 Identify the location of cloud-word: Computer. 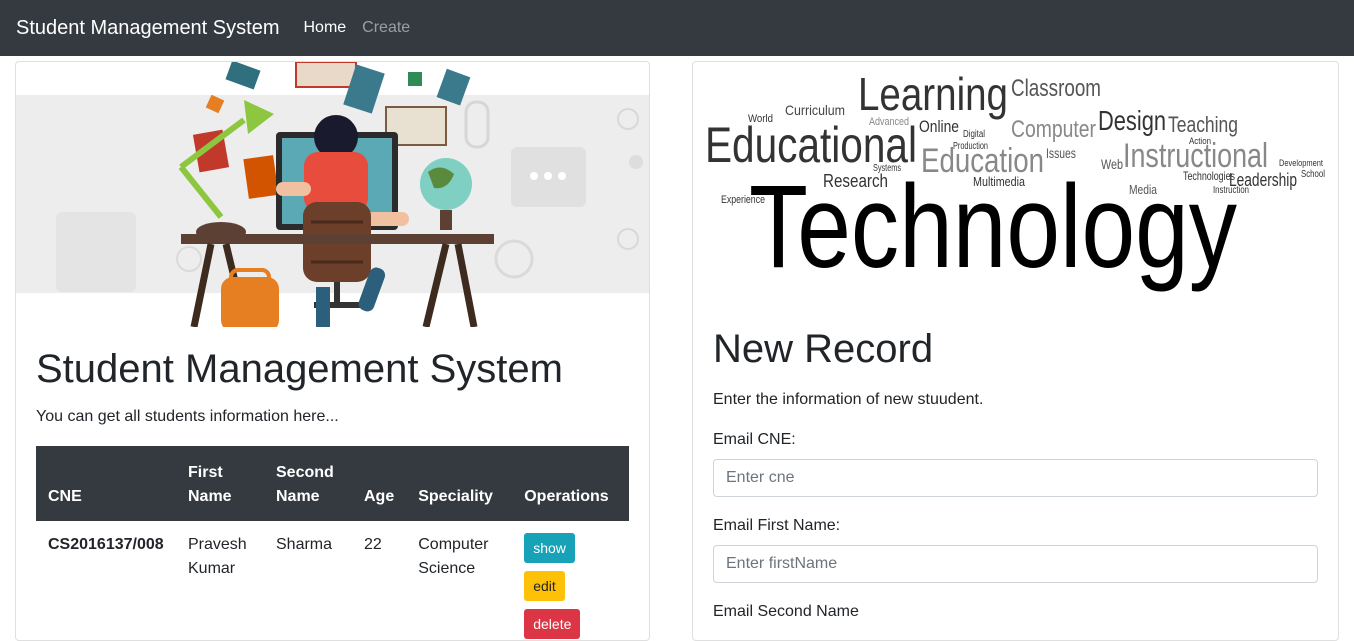
(1053, 129).